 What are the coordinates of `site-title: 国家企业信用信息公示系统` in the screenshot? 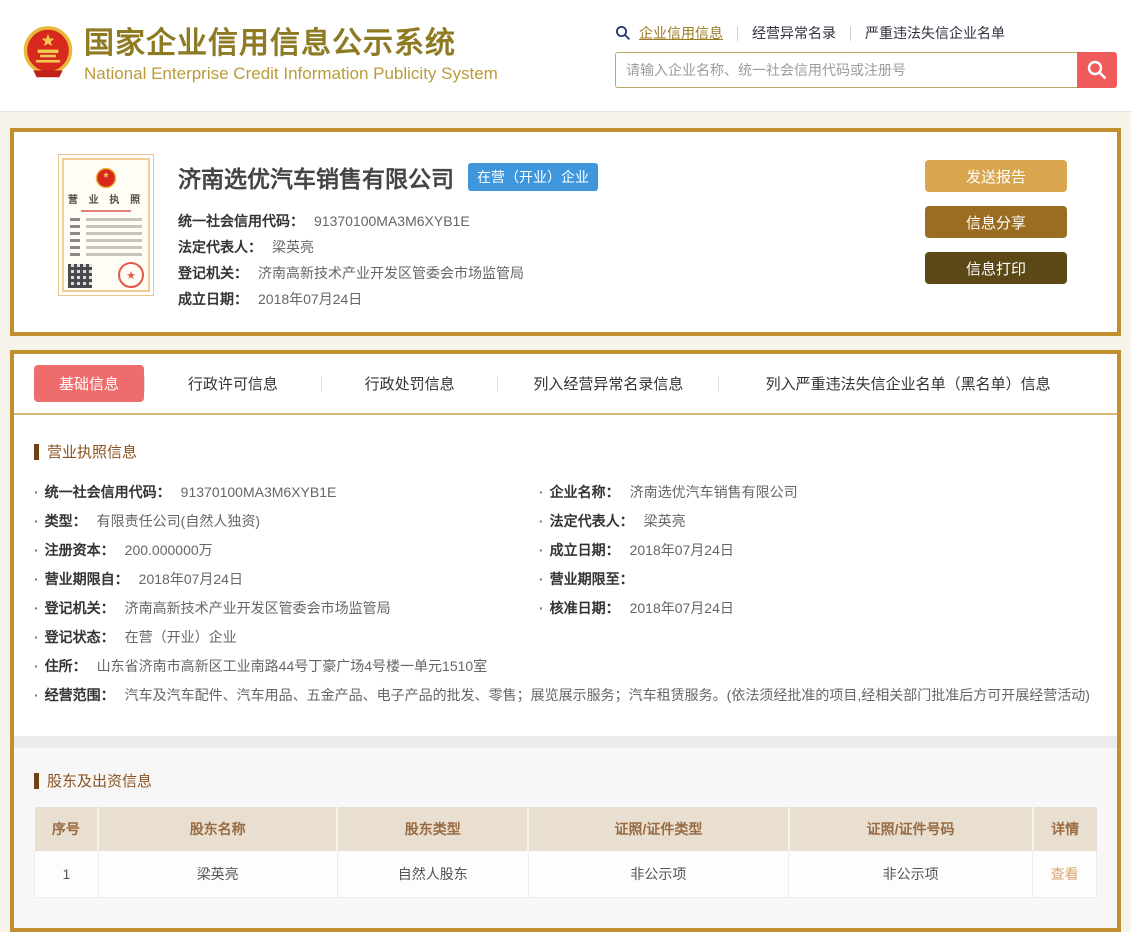 It's located at (270, 43).